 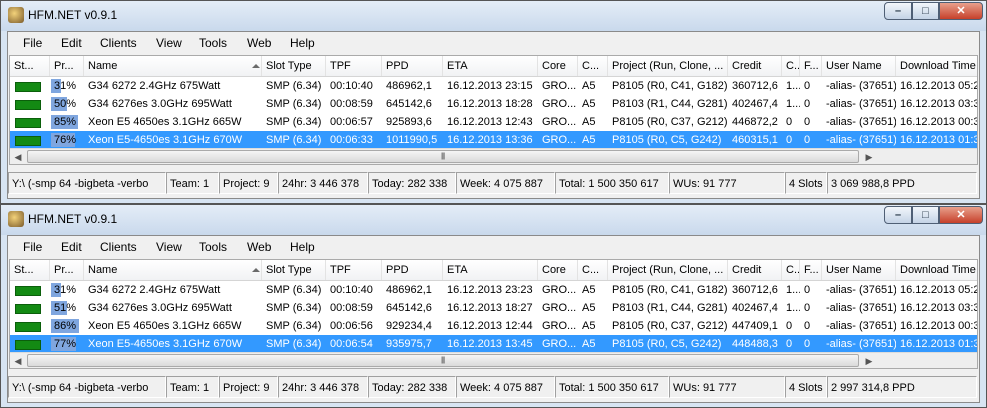 What do you see at coordinates (154, 86) in the screenshot?
I see `name-cell: G34 6272 2.4GHz 675Watt` at bounding box center [154, 86].